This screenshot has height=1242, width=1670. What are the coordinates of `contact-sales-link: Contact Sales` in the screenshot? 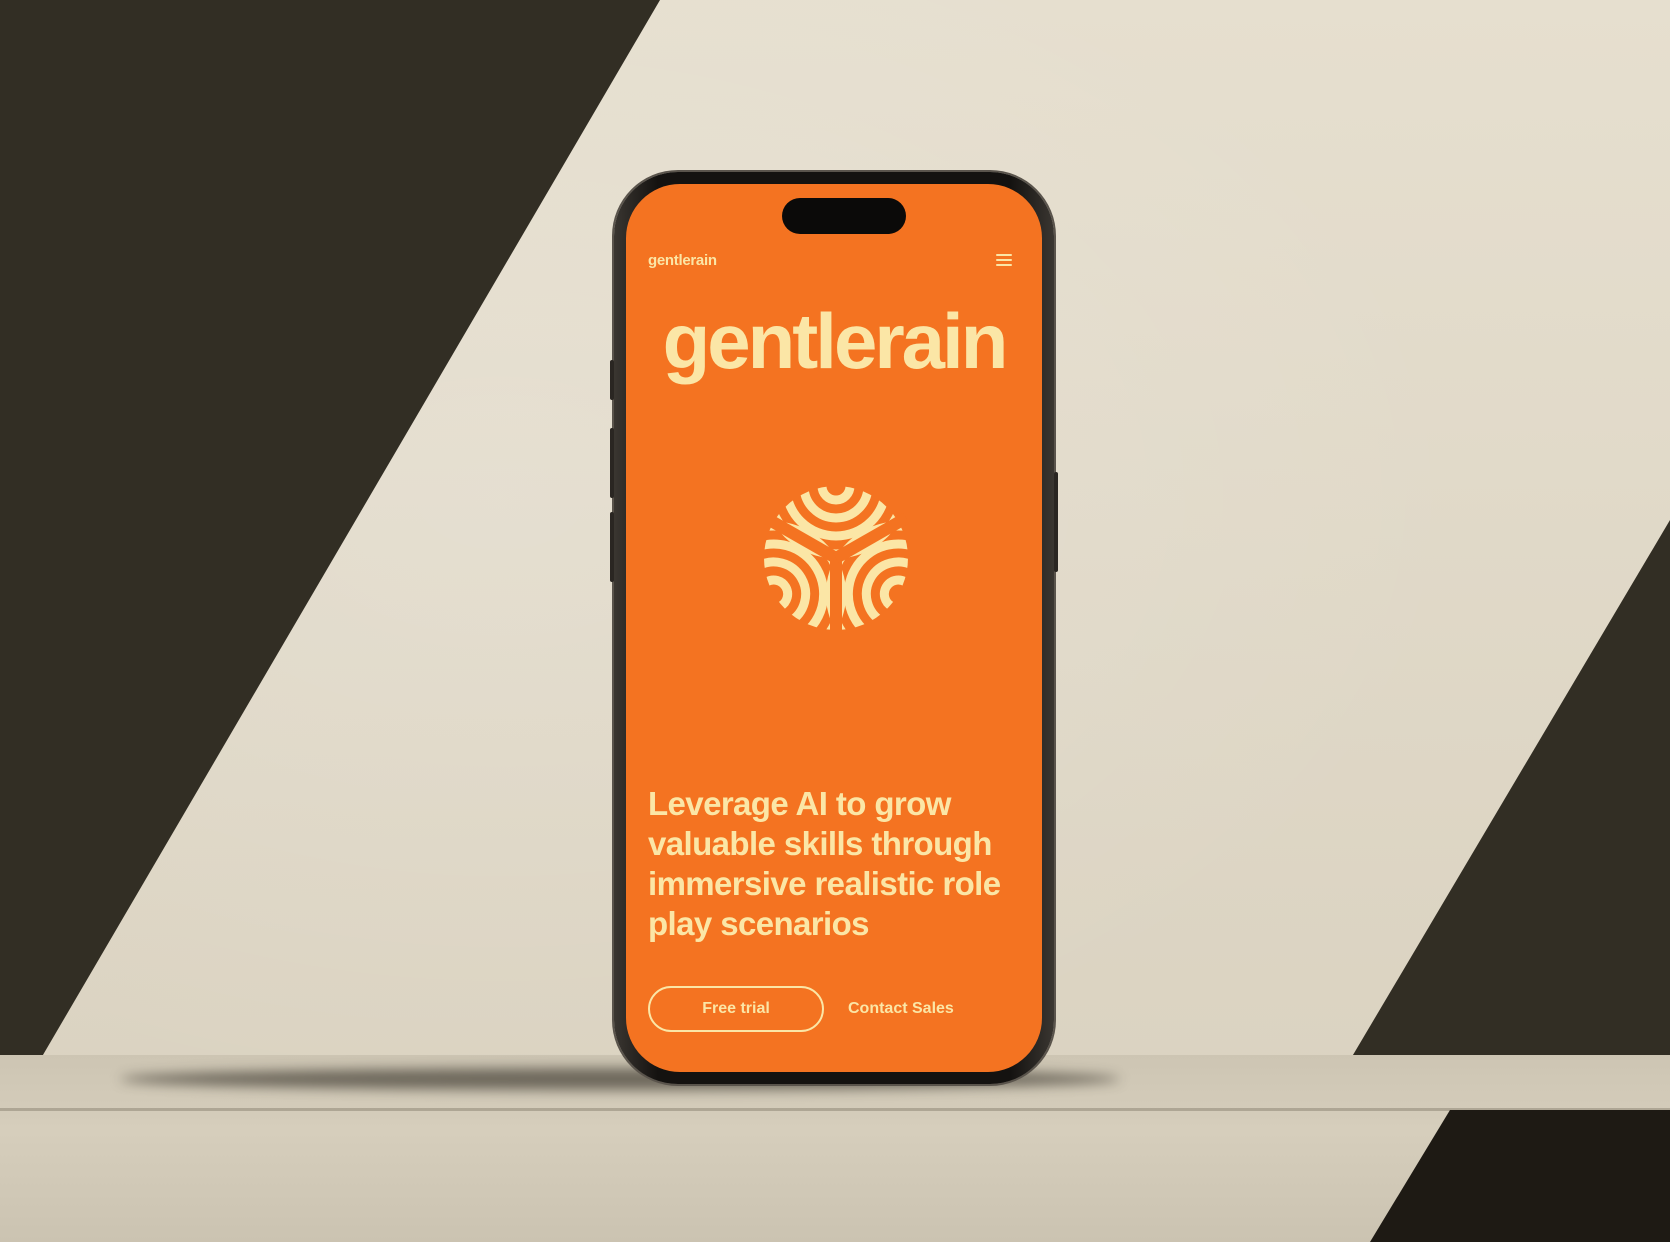 It's located at (901, 1009).